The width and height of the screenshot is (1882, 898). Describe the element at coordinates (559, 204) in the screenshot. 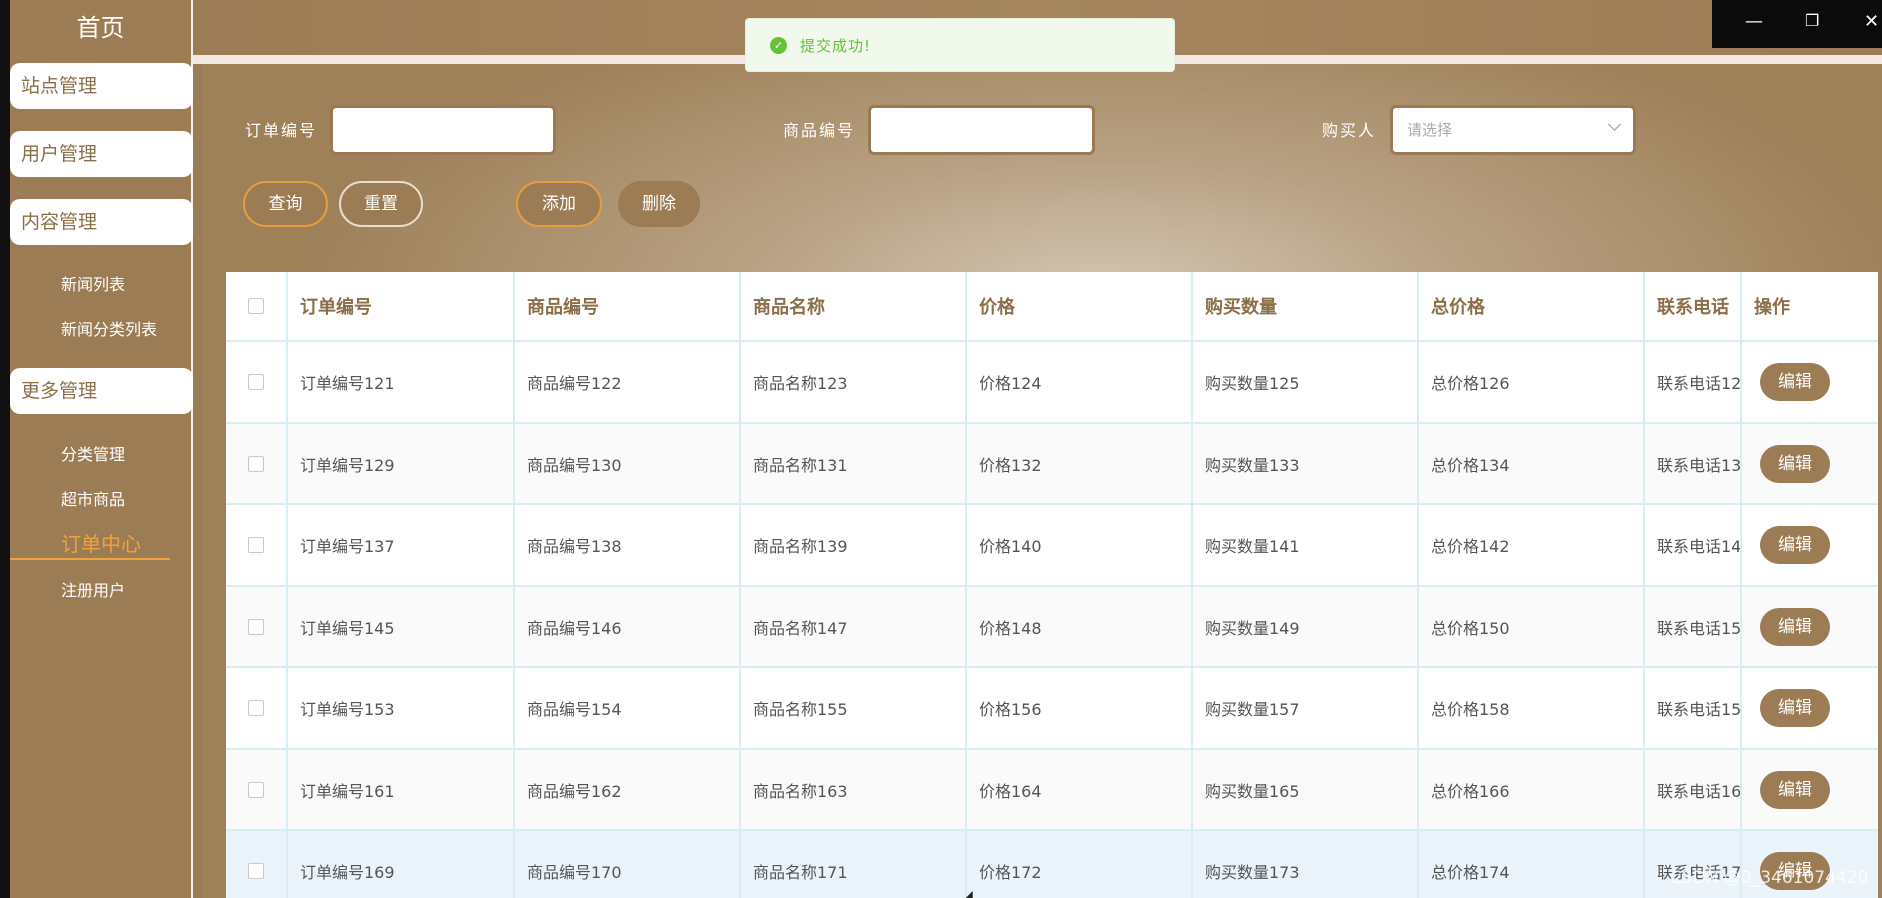

I see `add-button: 添加` at that location.